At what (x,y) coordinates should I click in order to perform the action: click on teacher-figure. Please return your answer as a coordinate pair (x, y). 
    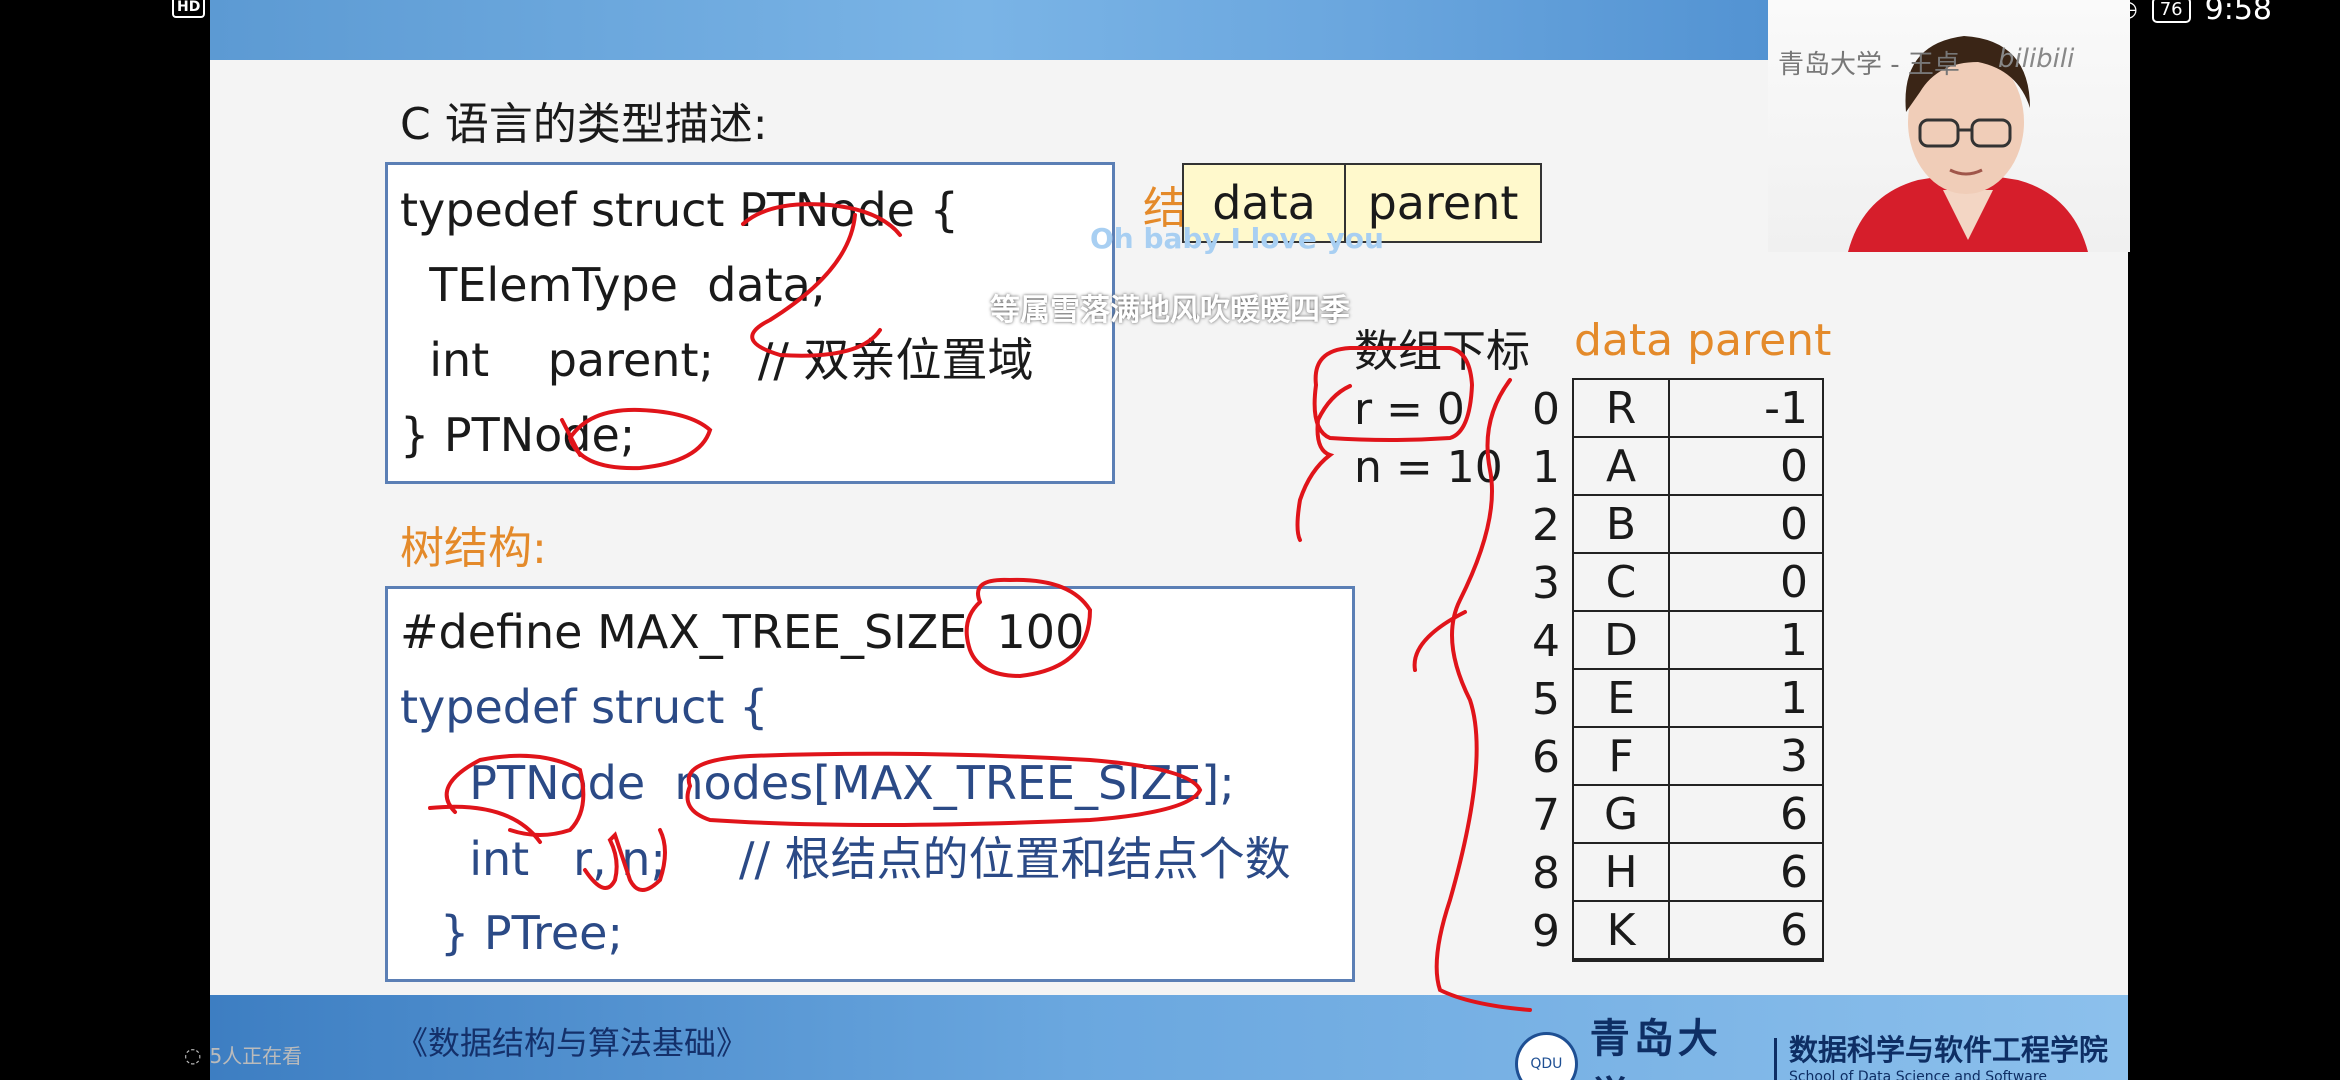
    Looking at the image, I should click on (1968, 144).